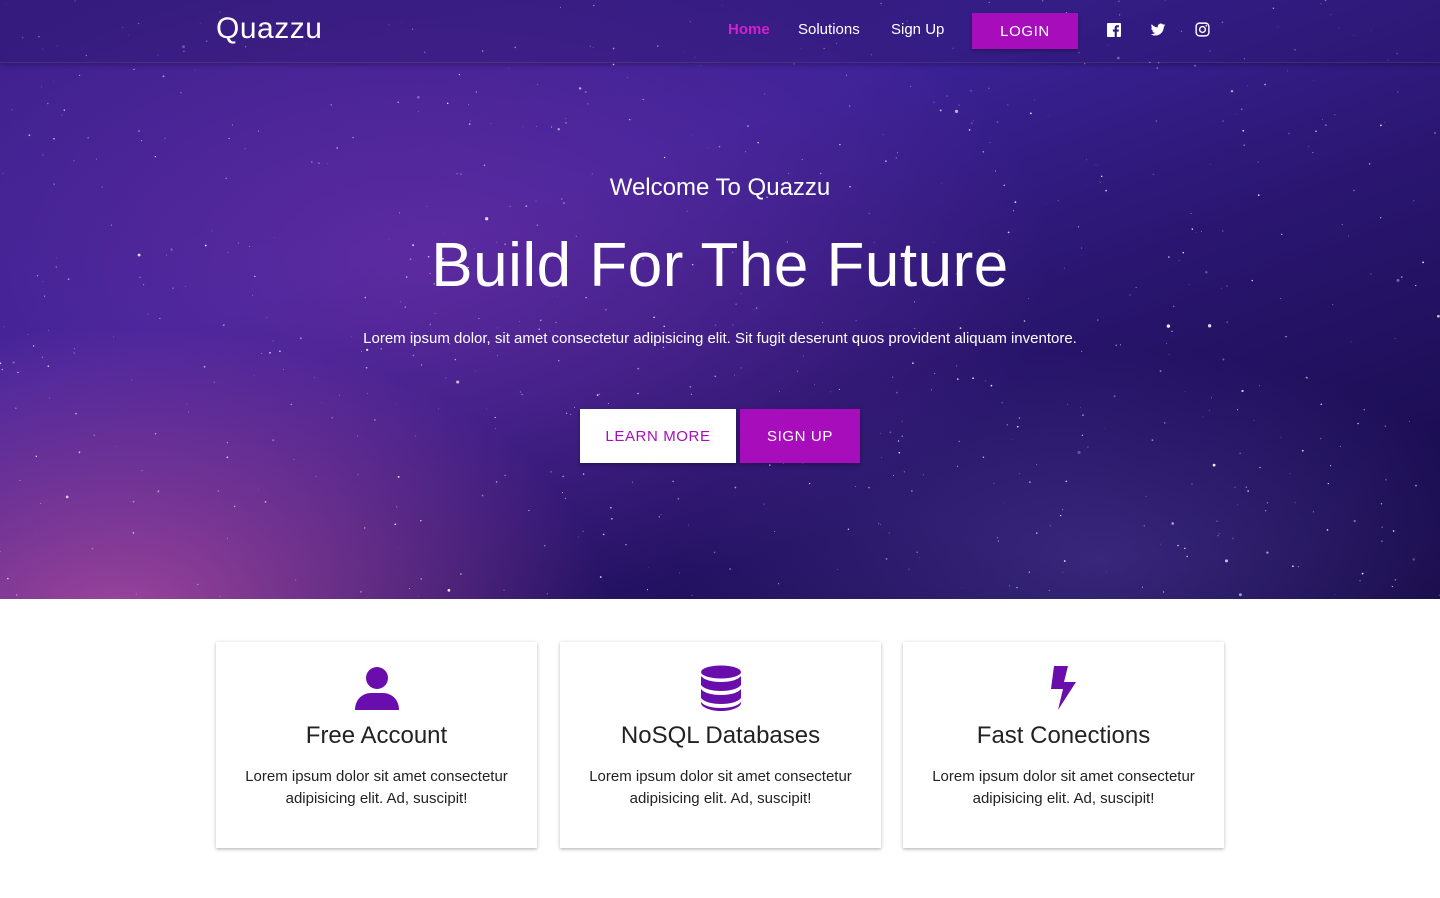  Describe the element at coordinates (829, 29) in the screenshot. I see `nav-link-solutions: Solutions` at that location.